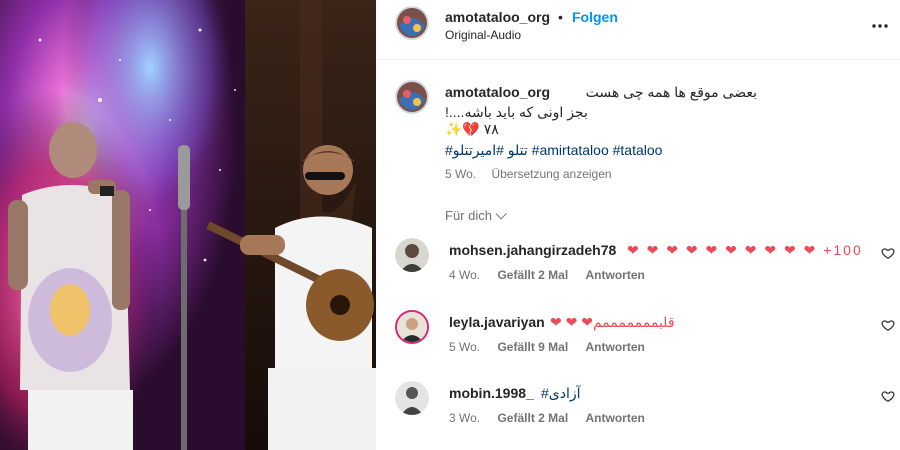 This screenshot has height=450, width=900. What do you see at coordinates (465, 418) in the screenshot?
I see `comment-age: 3 Wo.` at bounding box center [465, 418].